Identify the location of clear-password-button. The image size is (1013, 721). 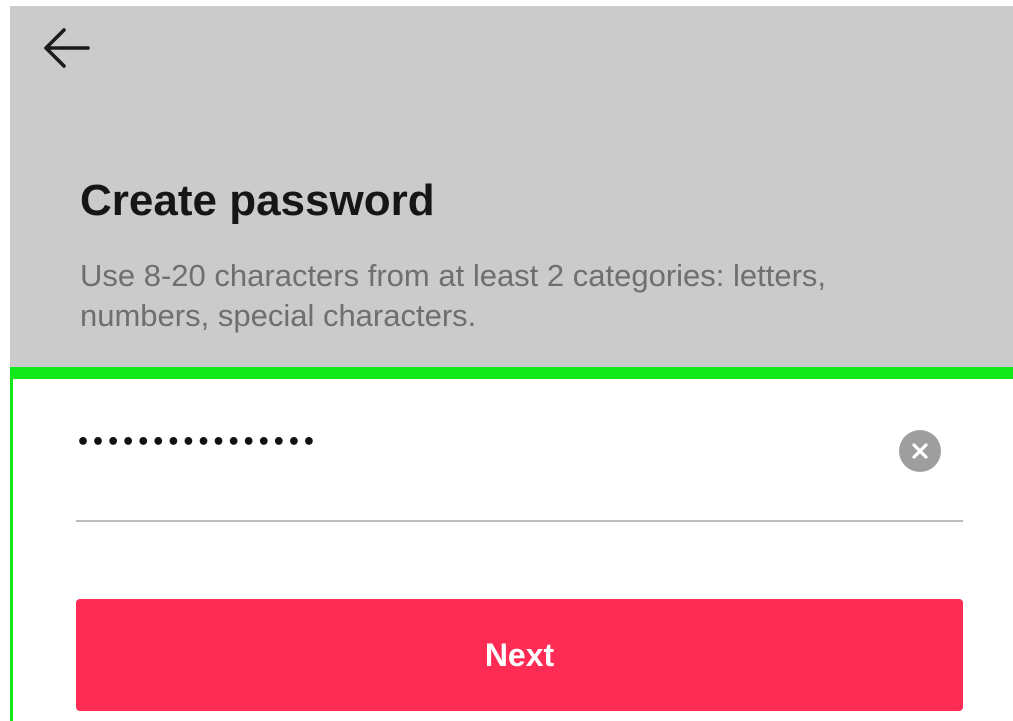
(920, 451).